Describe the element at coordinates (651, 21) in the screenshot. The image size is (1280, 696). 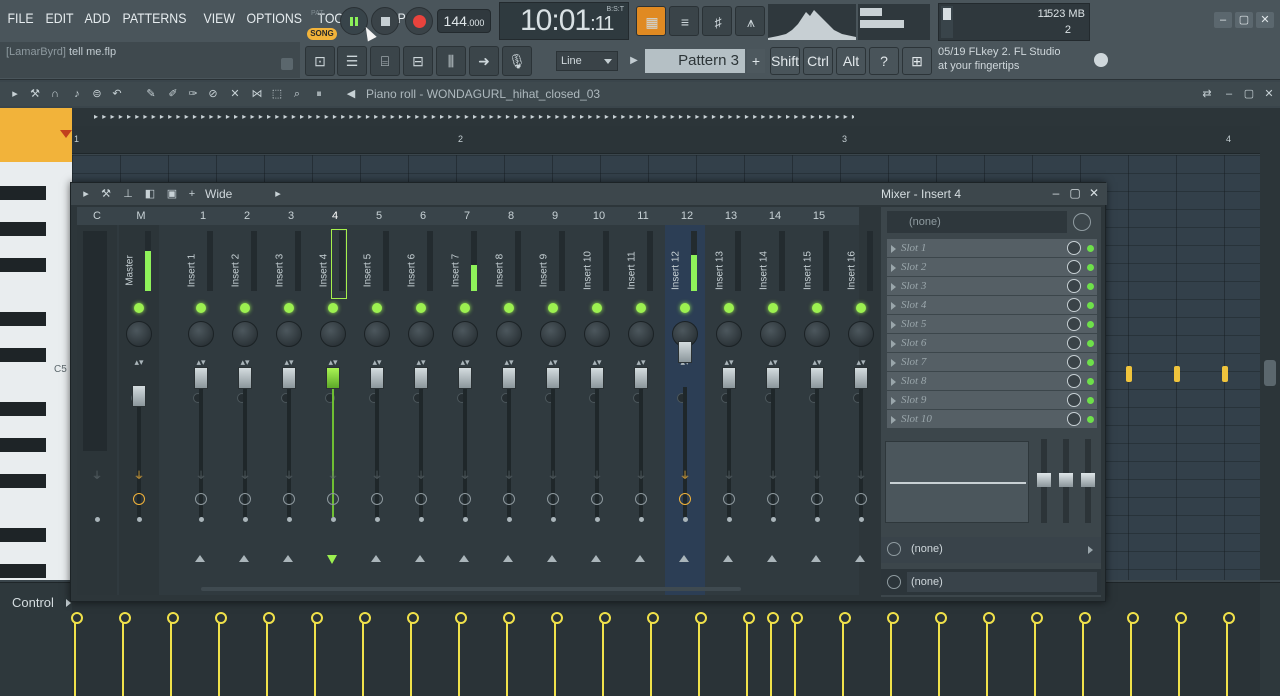
I see `typing-keyboard-button: ▦` at that location.